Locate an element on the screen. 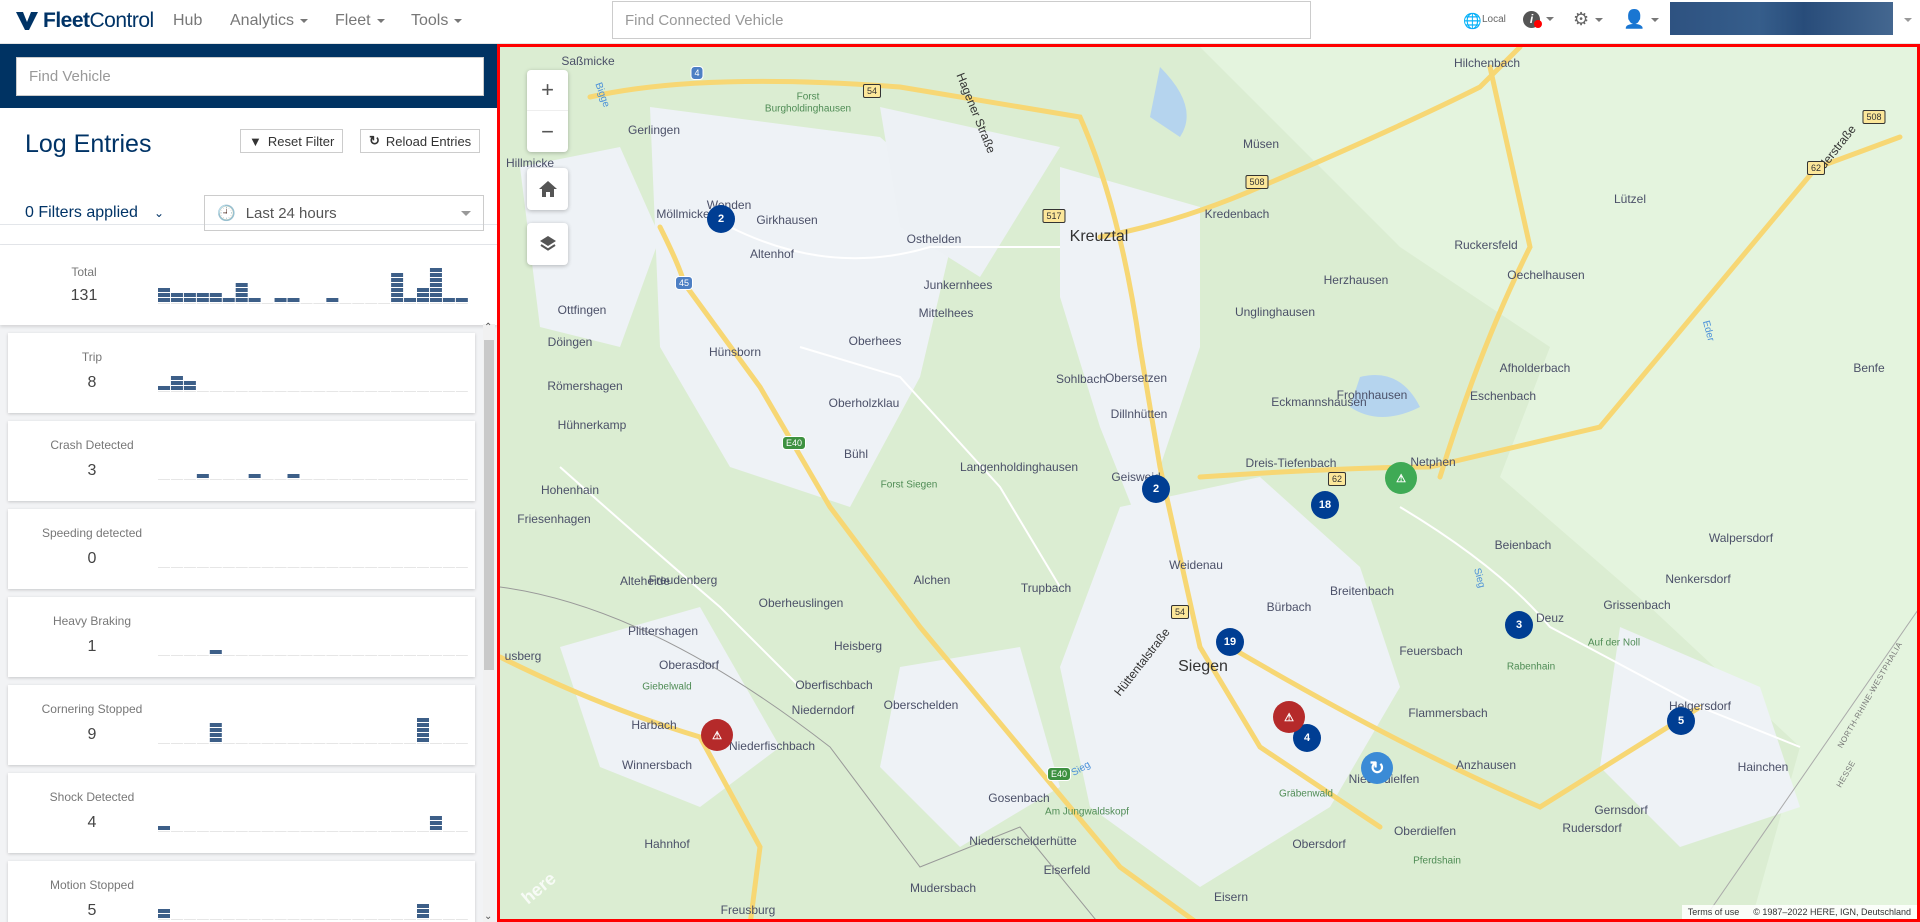 The width and height of the screenshot is (1920, 922). nav-hub: Hub is located at coordinates (187, 21).